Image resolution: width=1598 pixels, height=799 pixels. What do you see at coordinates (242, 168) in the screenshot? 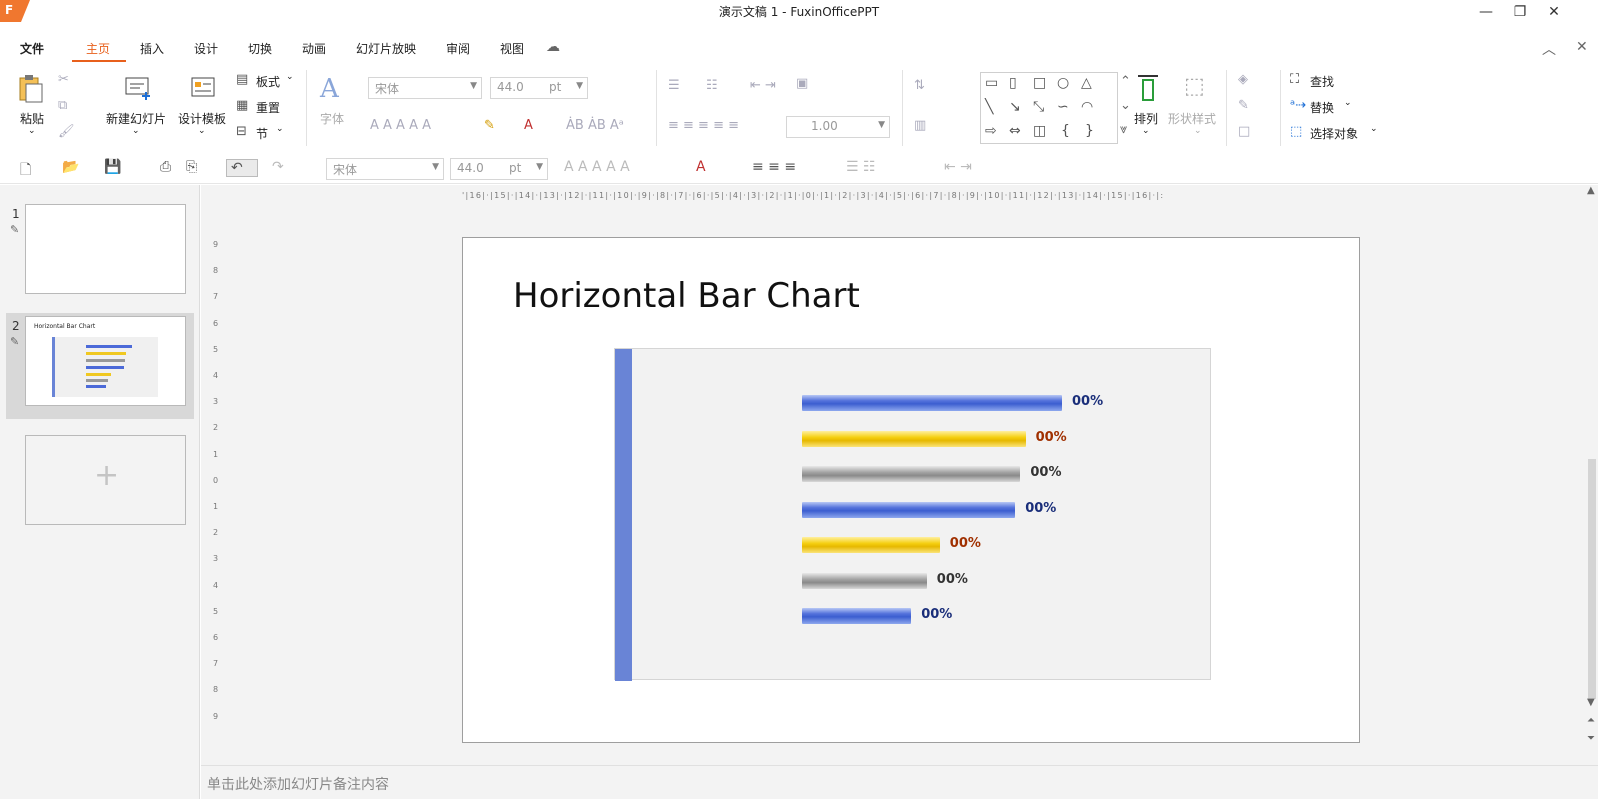
I see `undo-button: ↶` at bounding box center [242, 168].